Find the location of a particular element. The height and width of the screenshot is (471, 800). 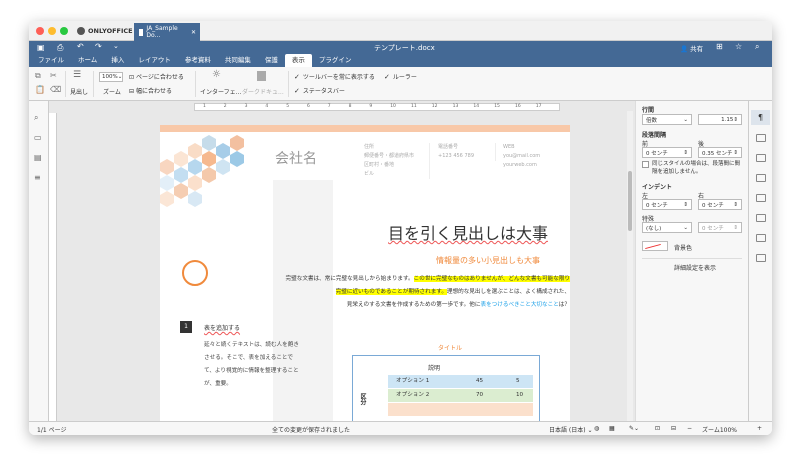

line-spacing-value-input: 1.15 ⇕ is located at coordinates (720, 119).